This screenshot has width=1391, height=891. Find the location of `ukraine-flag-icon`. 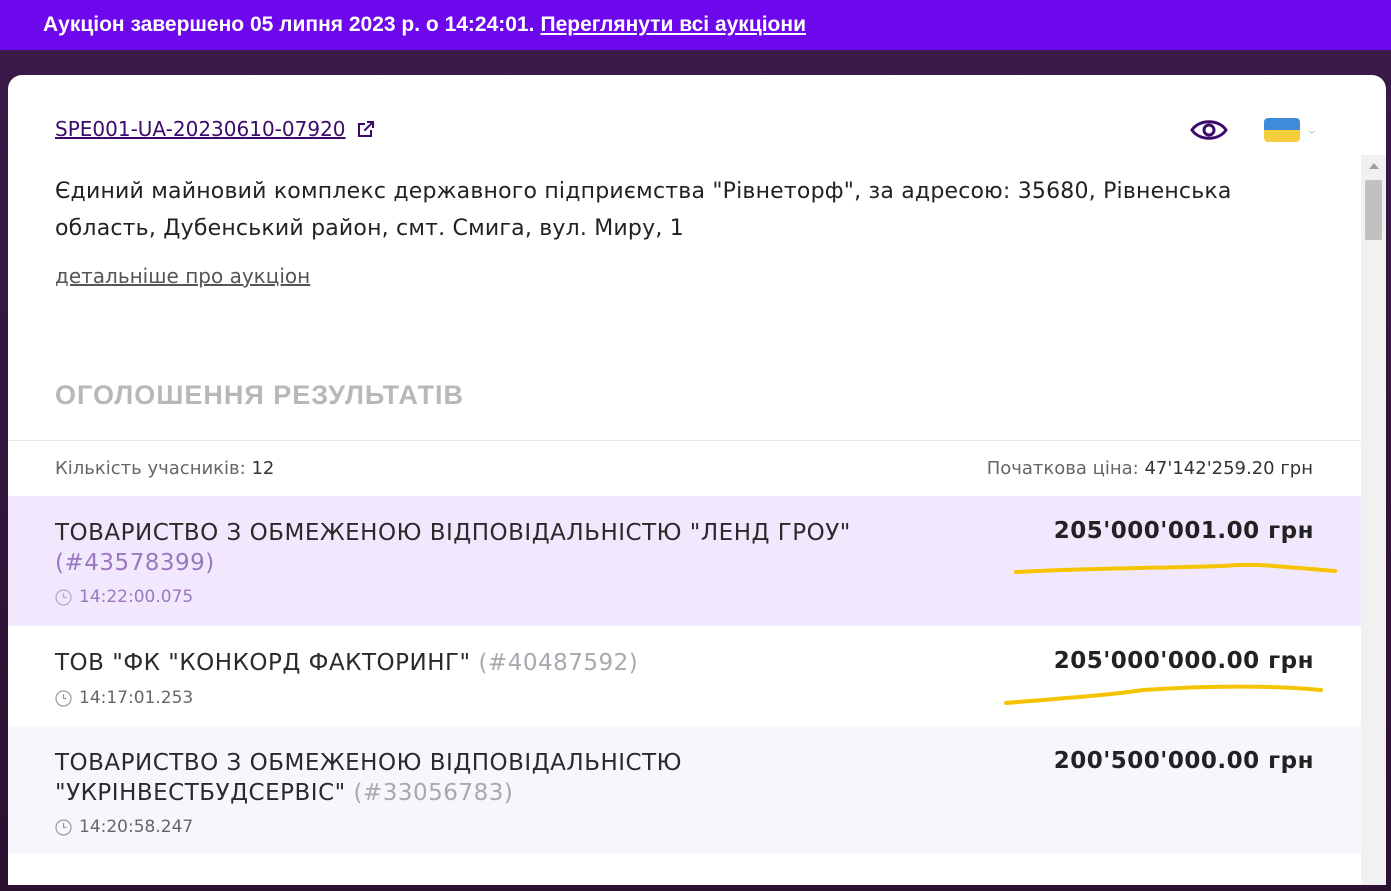

ukraine-flag-icon is located at coordinates (1282, 130).